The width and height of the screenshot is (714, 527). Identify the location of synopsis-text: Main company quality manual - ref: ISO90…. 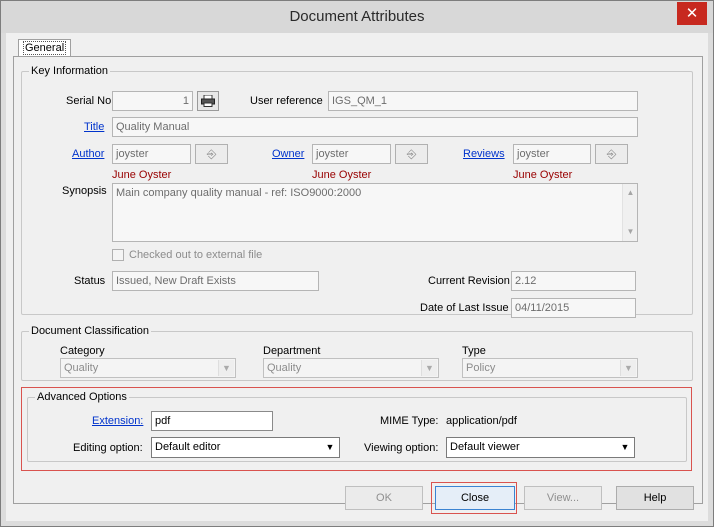
(239, 193).